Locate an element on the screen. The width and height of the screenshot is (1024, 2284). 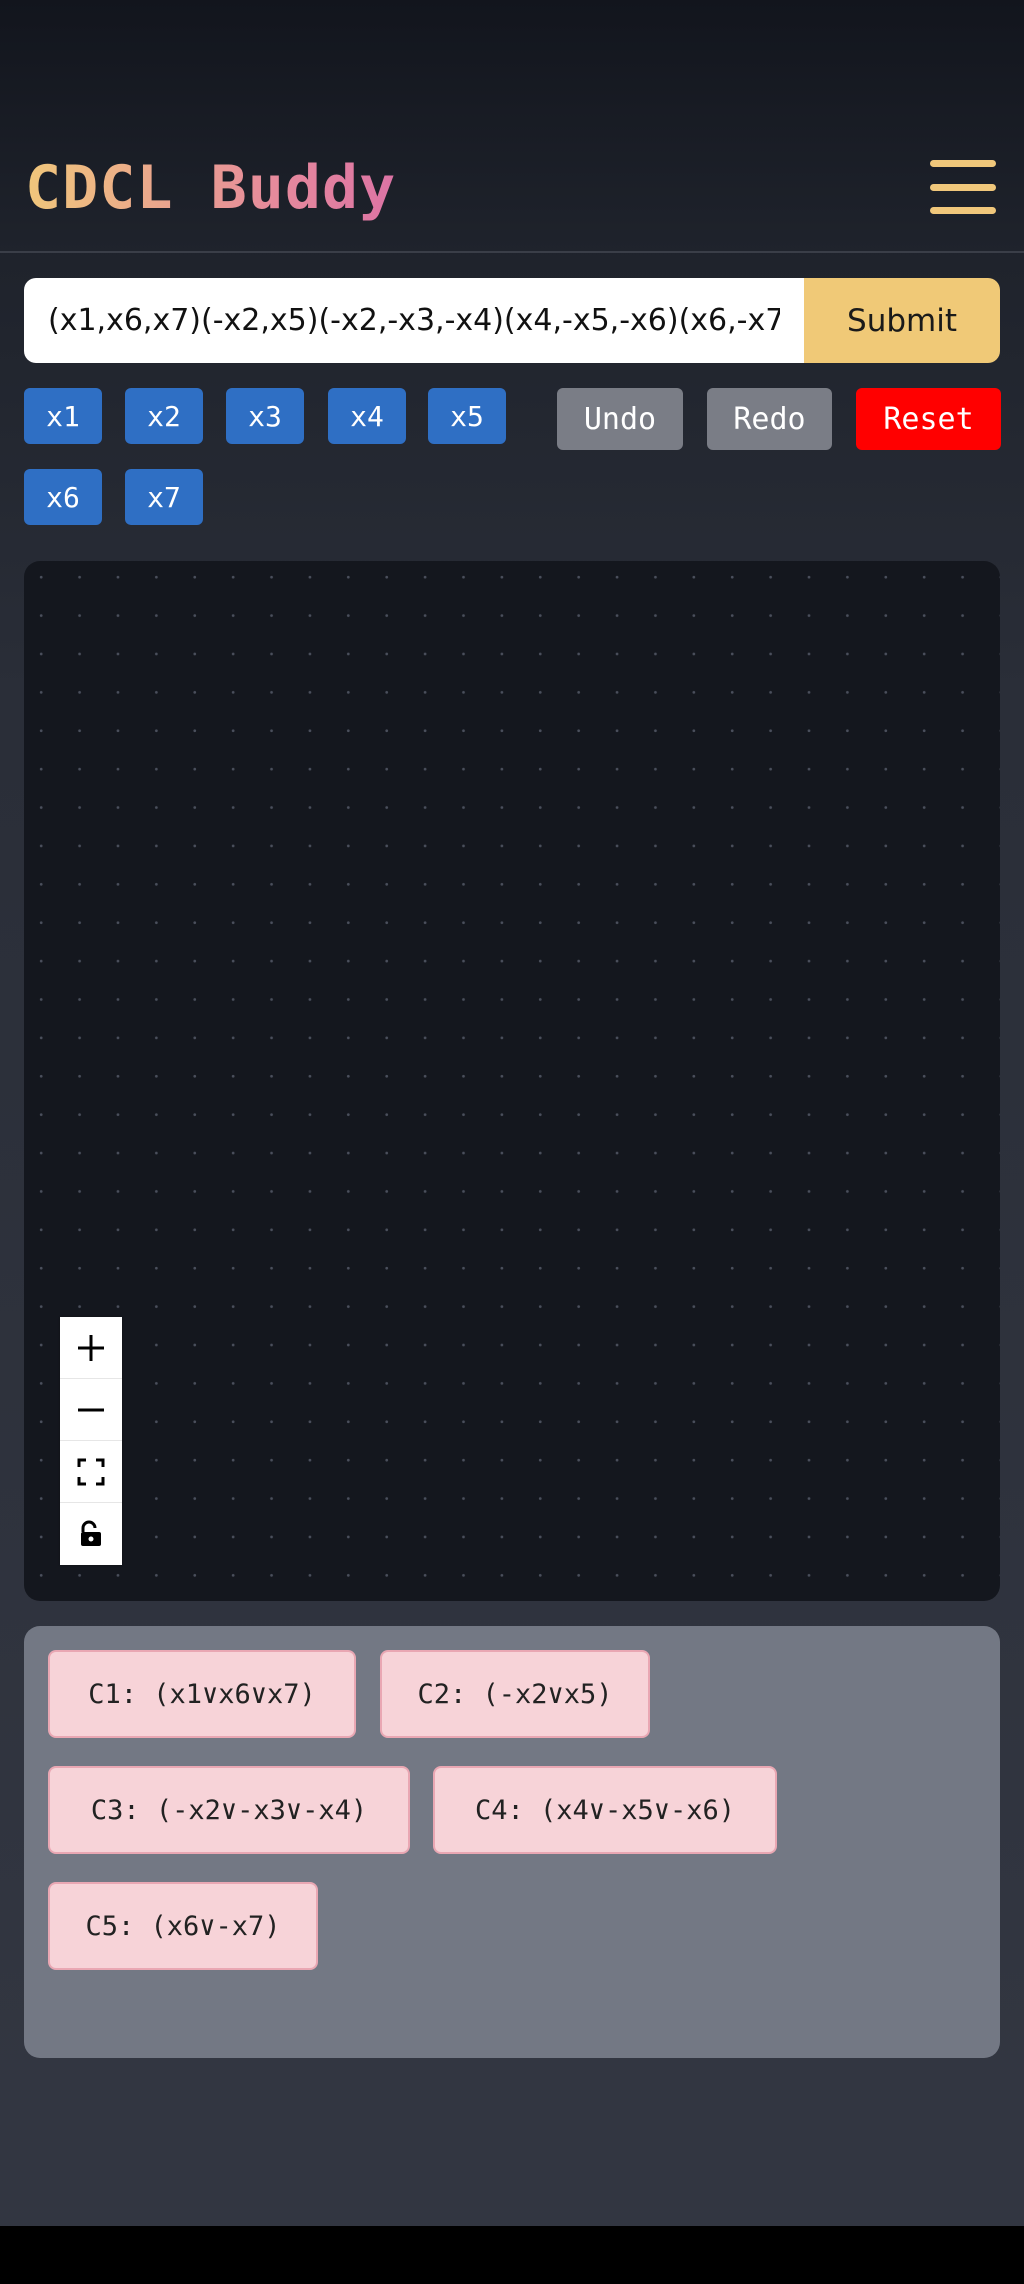
clause-c2: C2: (-x2∨x5) is located at coordinates (515, 1694).